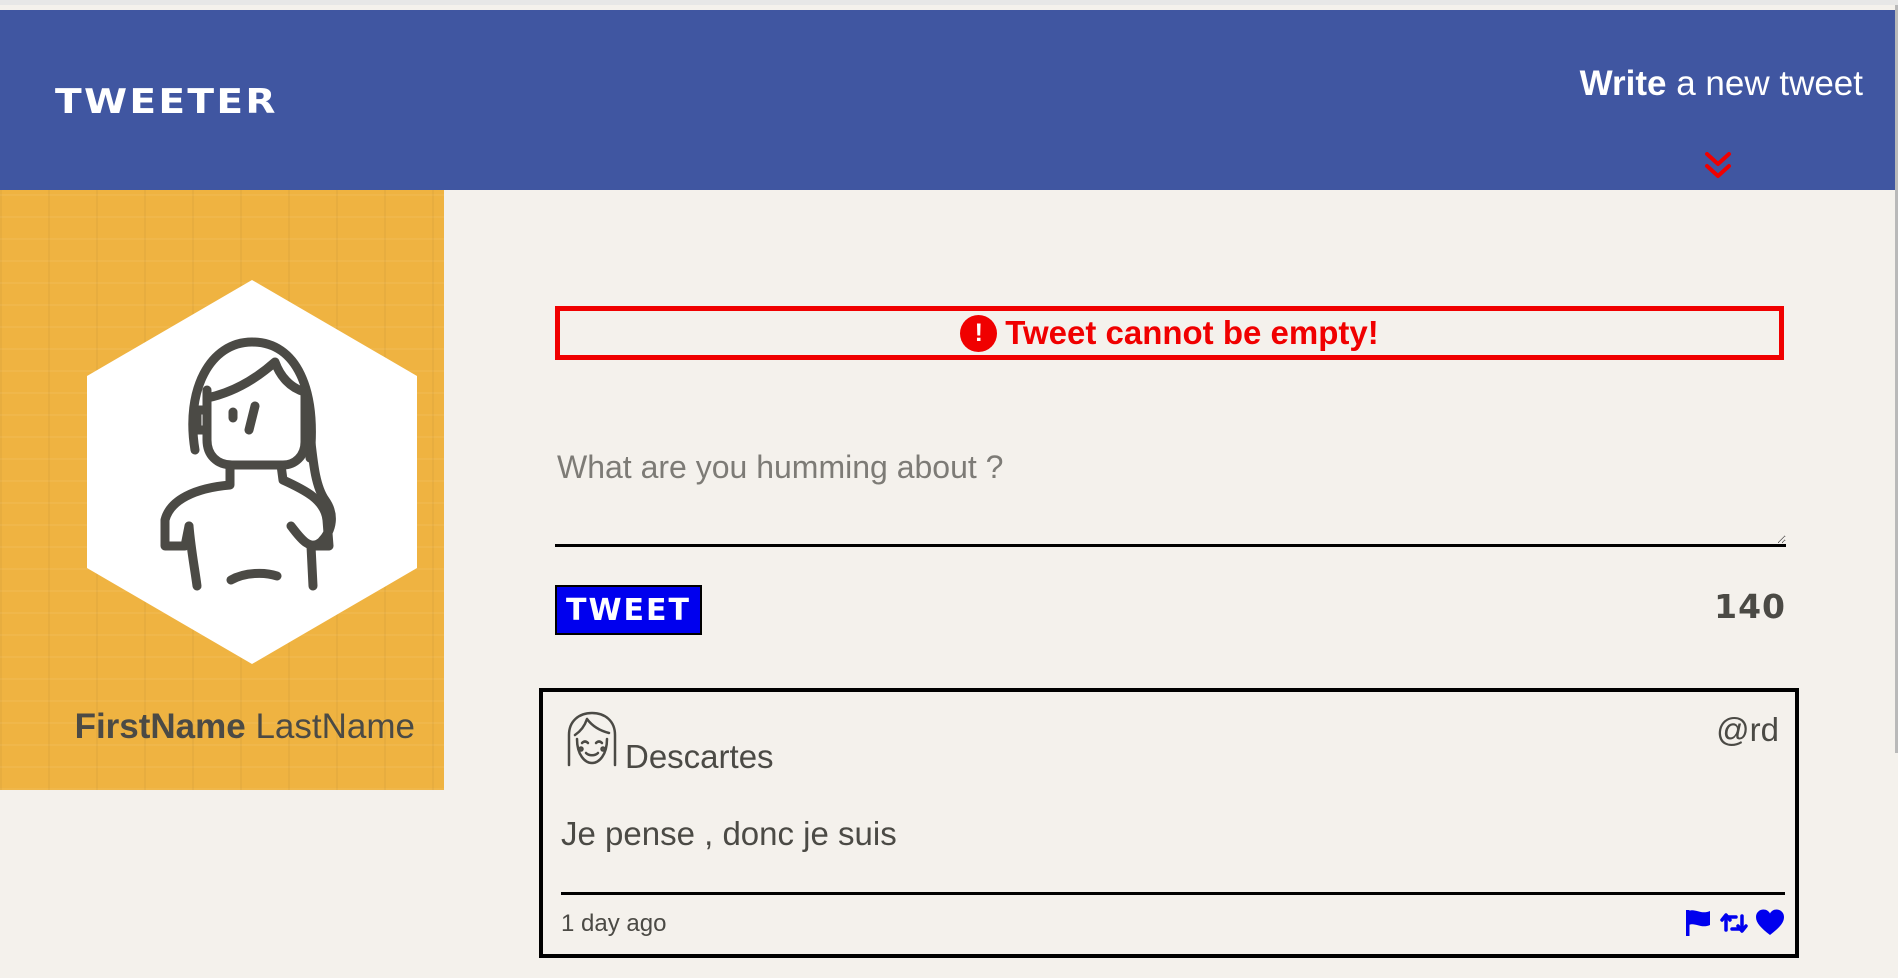  I want to click on double-chevron-down-icon, so click(1718, 166).